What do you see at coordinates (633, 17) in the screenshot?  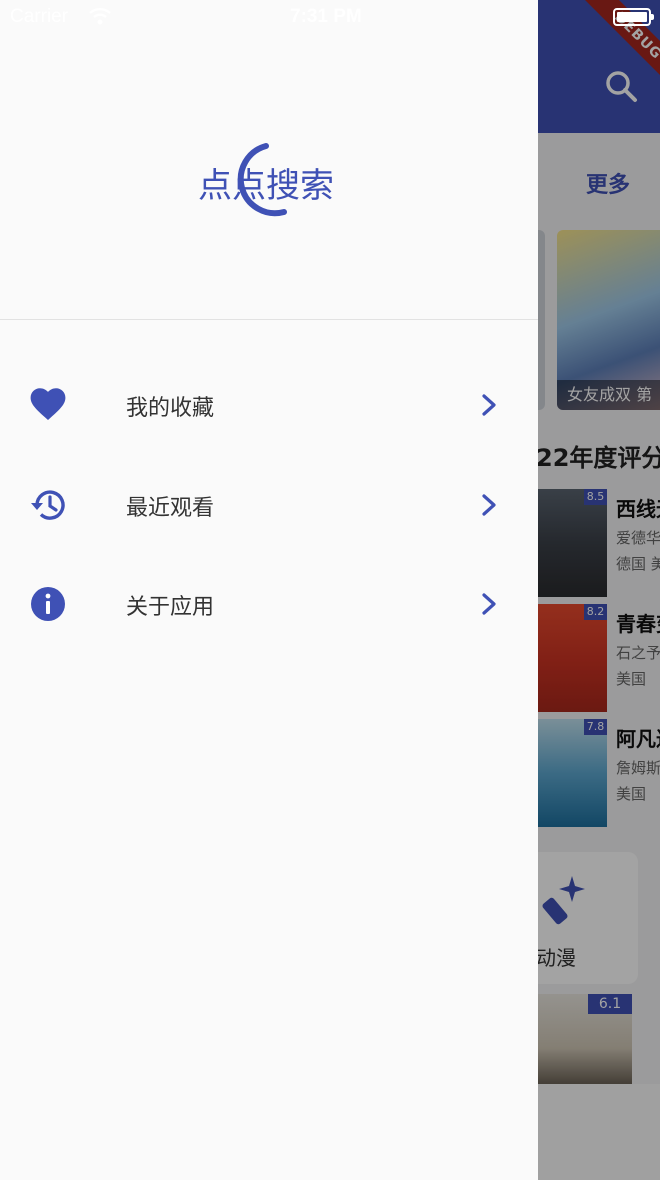 I see `battery-icon` at bounding box center [633, 17].